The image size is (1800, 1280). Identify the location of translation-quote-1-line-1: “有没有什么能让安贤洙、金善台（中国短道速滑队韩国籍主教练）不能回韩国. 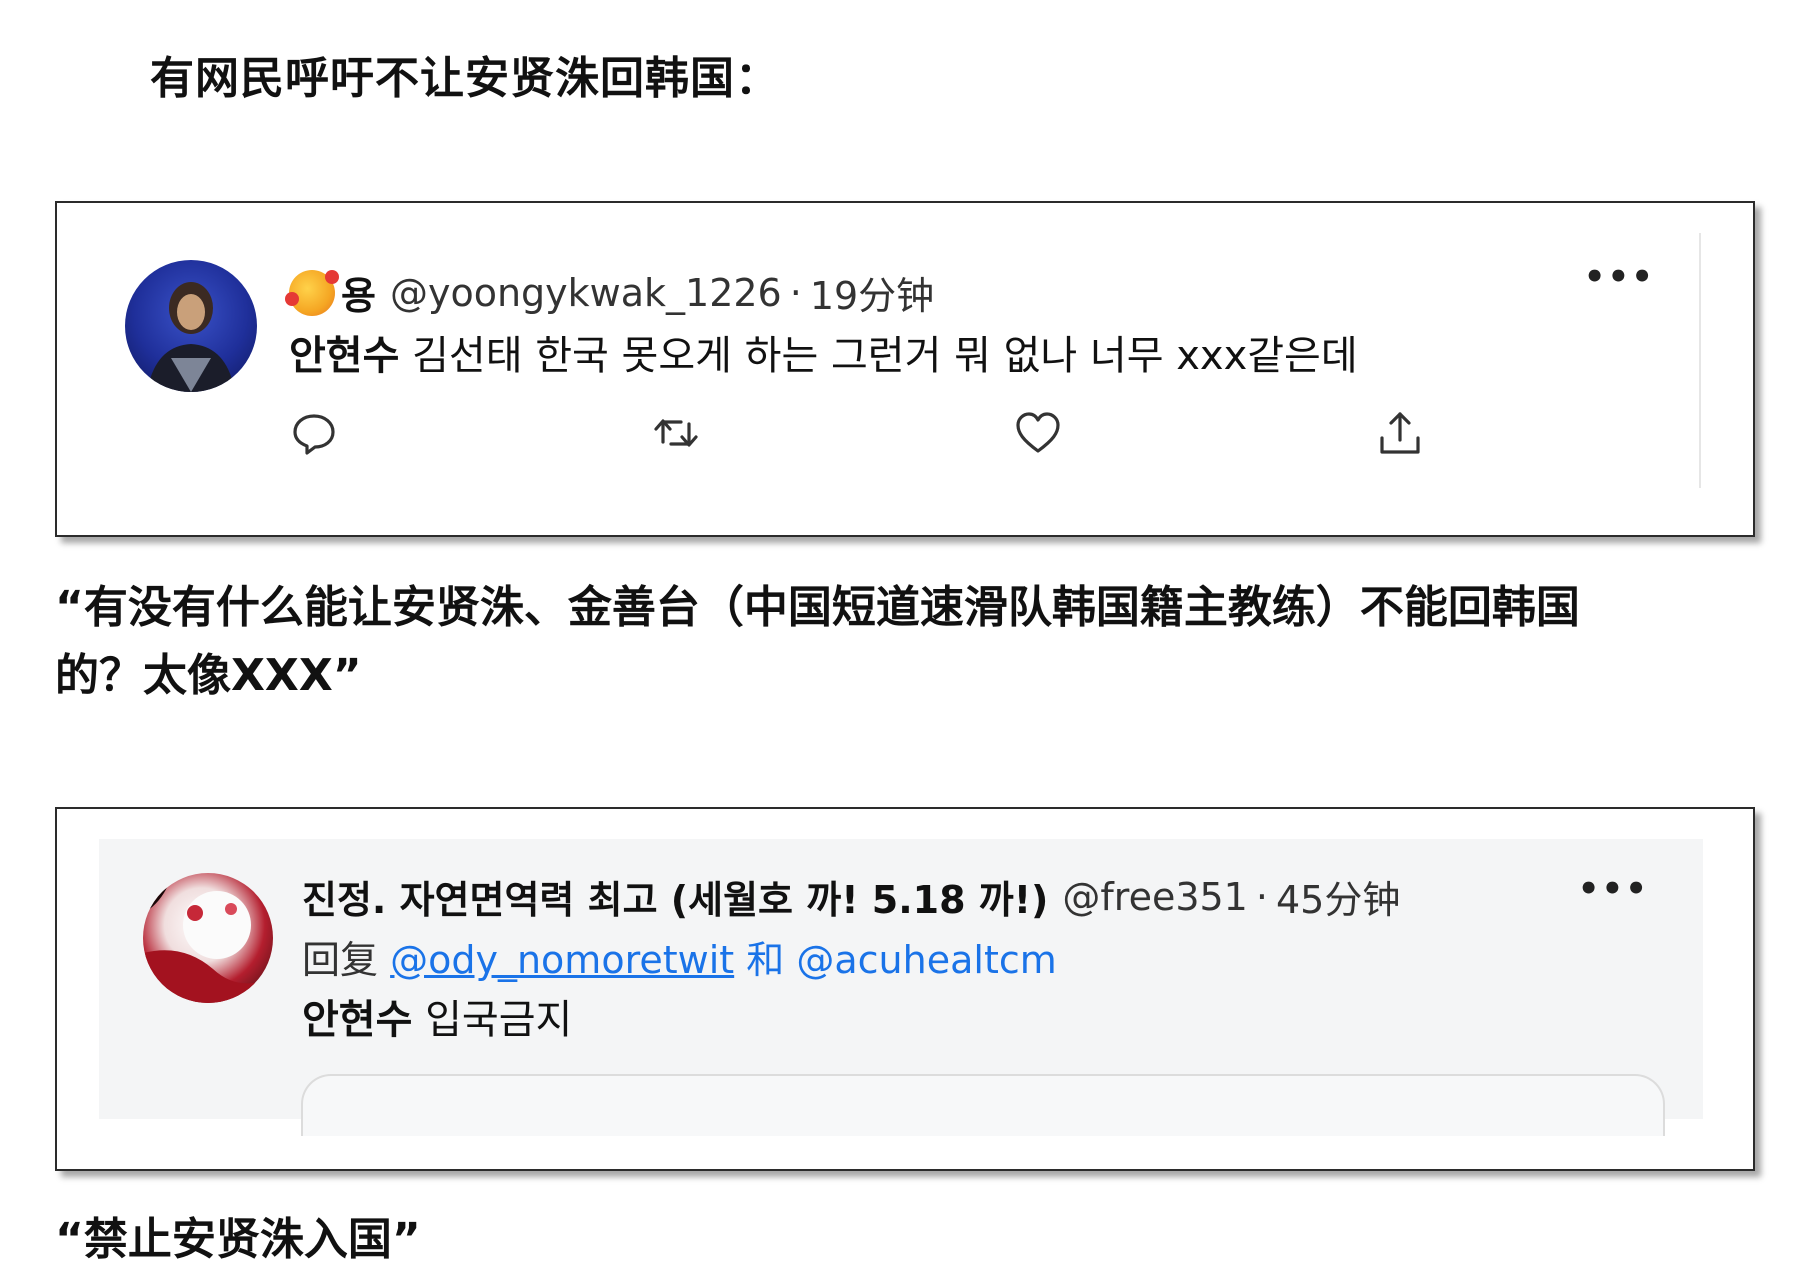
(817, 607).